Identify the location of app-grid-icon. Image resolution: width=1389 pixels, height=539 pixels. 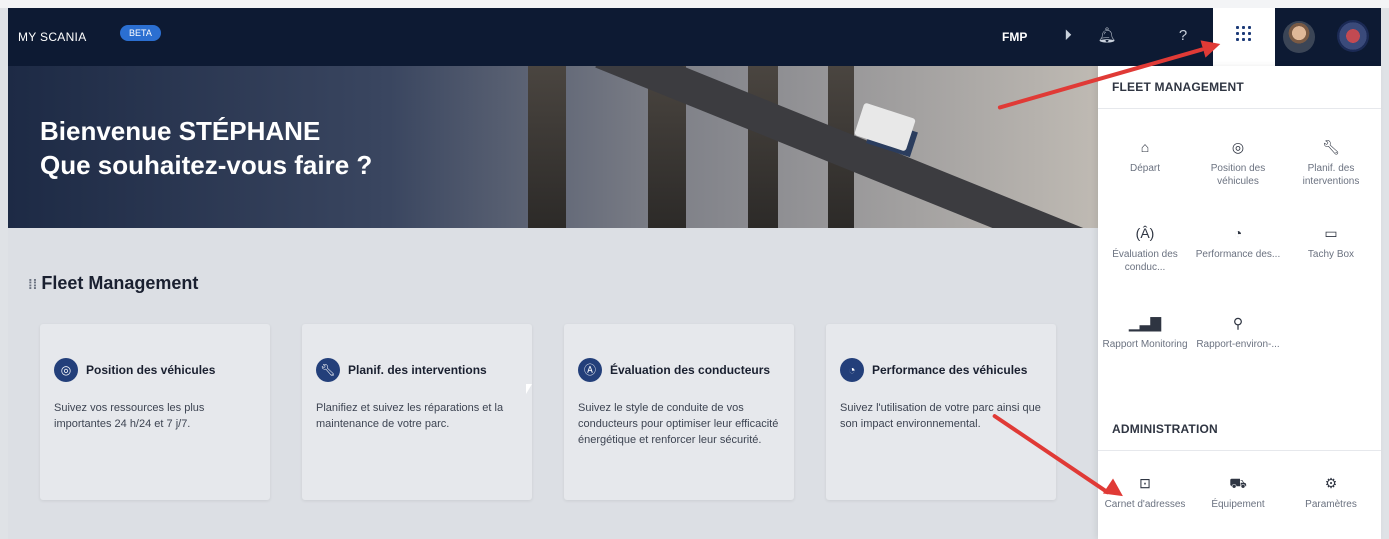
(1244, 34).